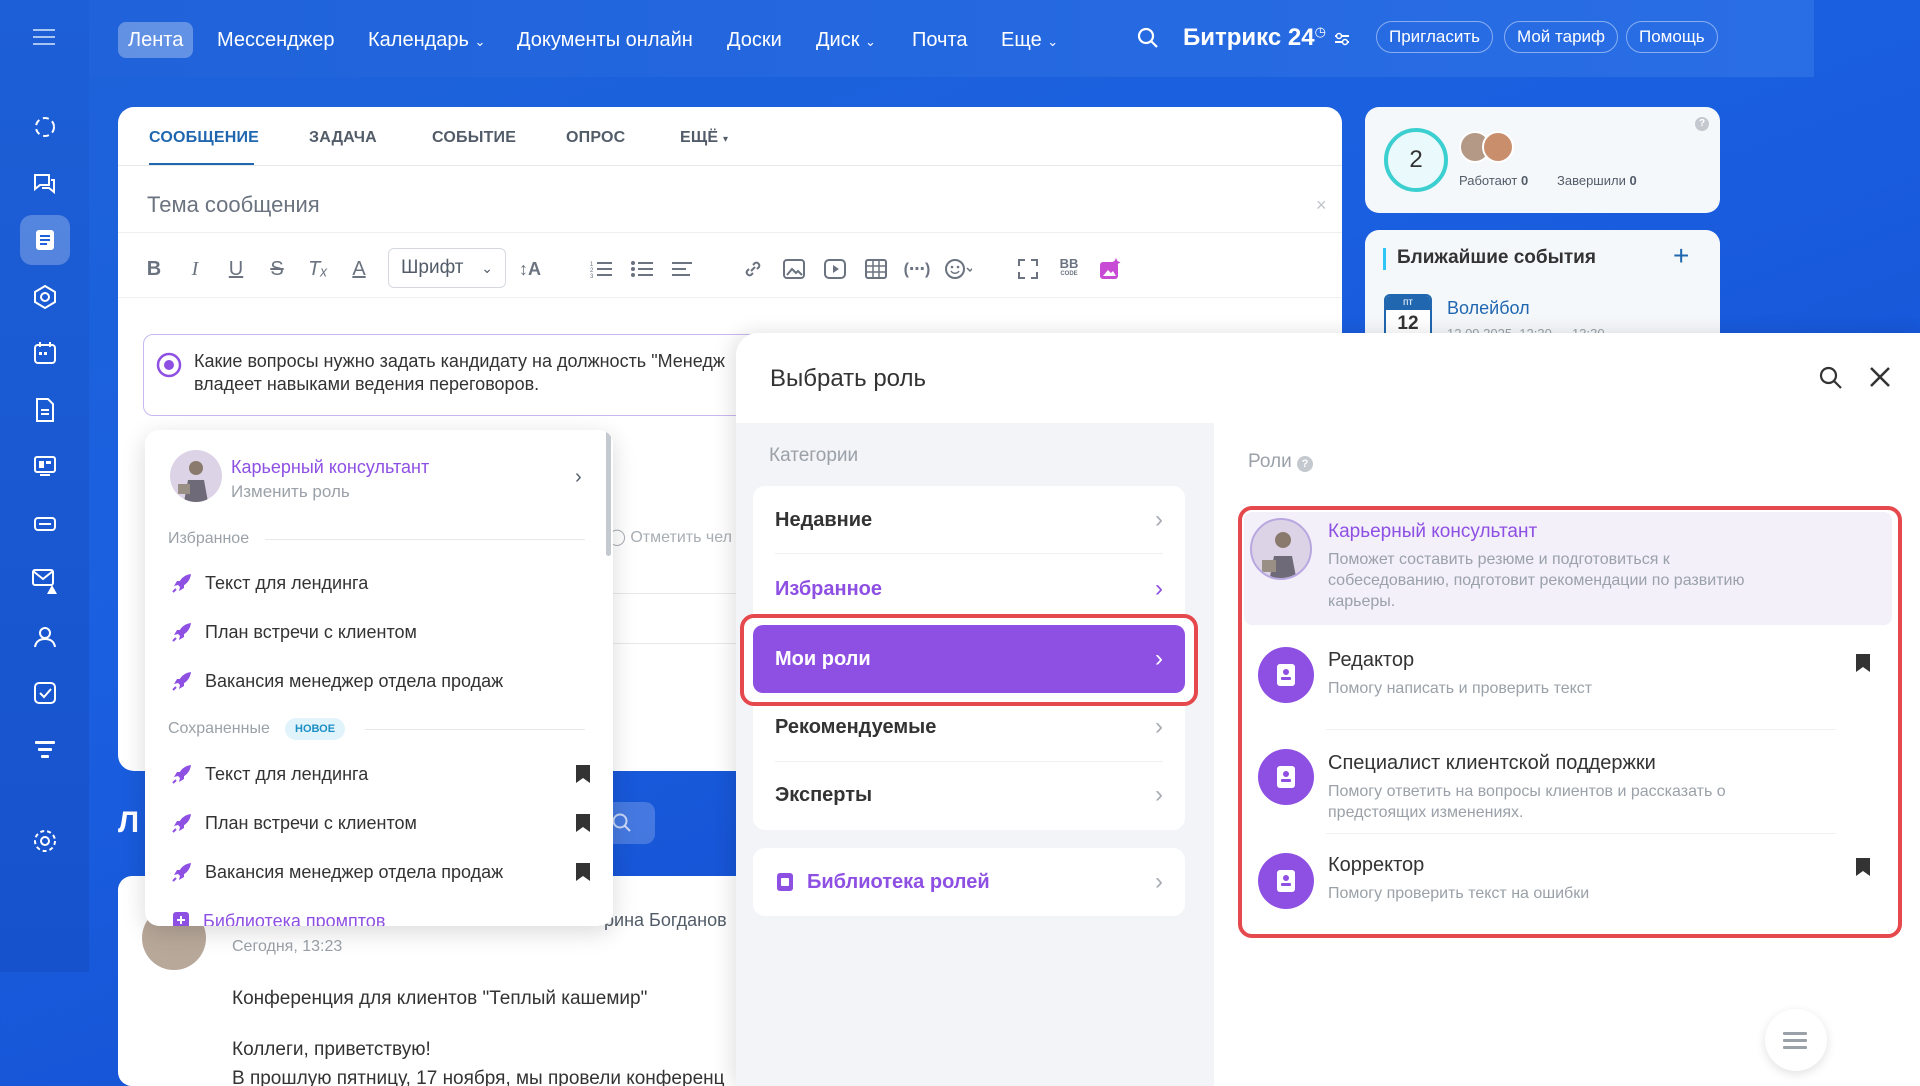 The height and width of the screenshot is (1086, 1920). I want to click on current-role-name: Карьерный консультант, so click(330, 467).